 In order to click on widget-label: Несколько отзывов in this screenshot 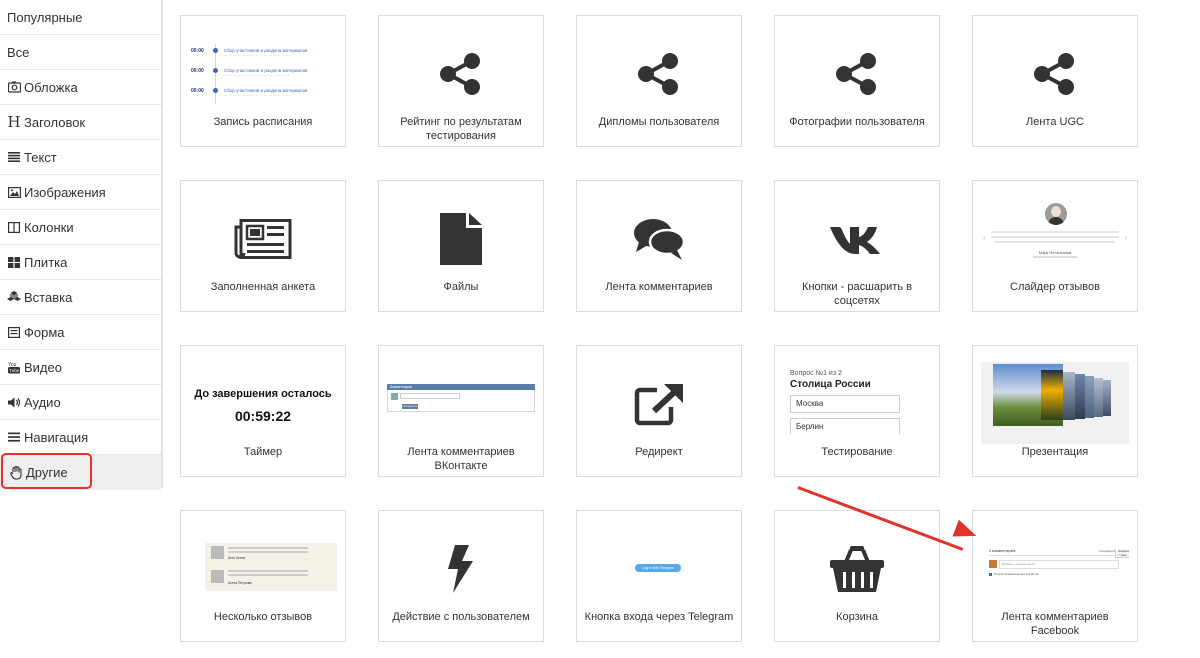, I will do `click(263, 617)`.